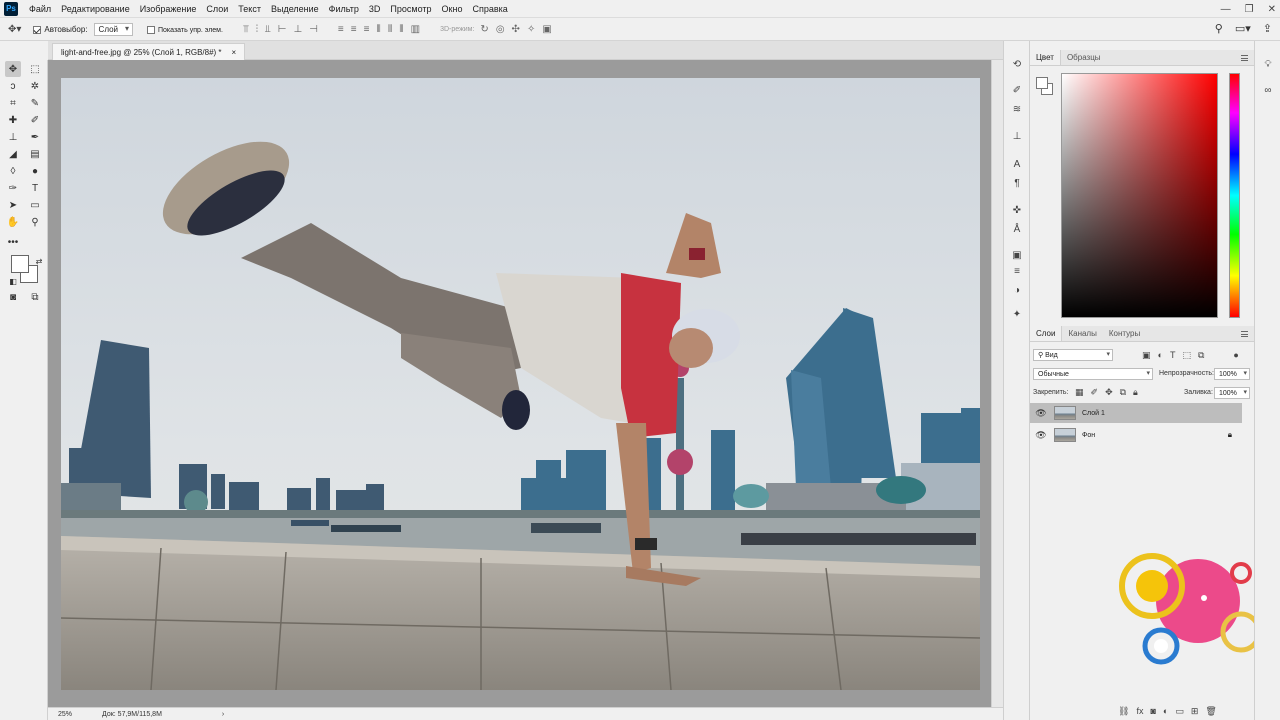  What do you see at coordinates (1109, 392) in the screenshot?
I see `lock-position-icon: ✥` at bounding box center [1109, 392].